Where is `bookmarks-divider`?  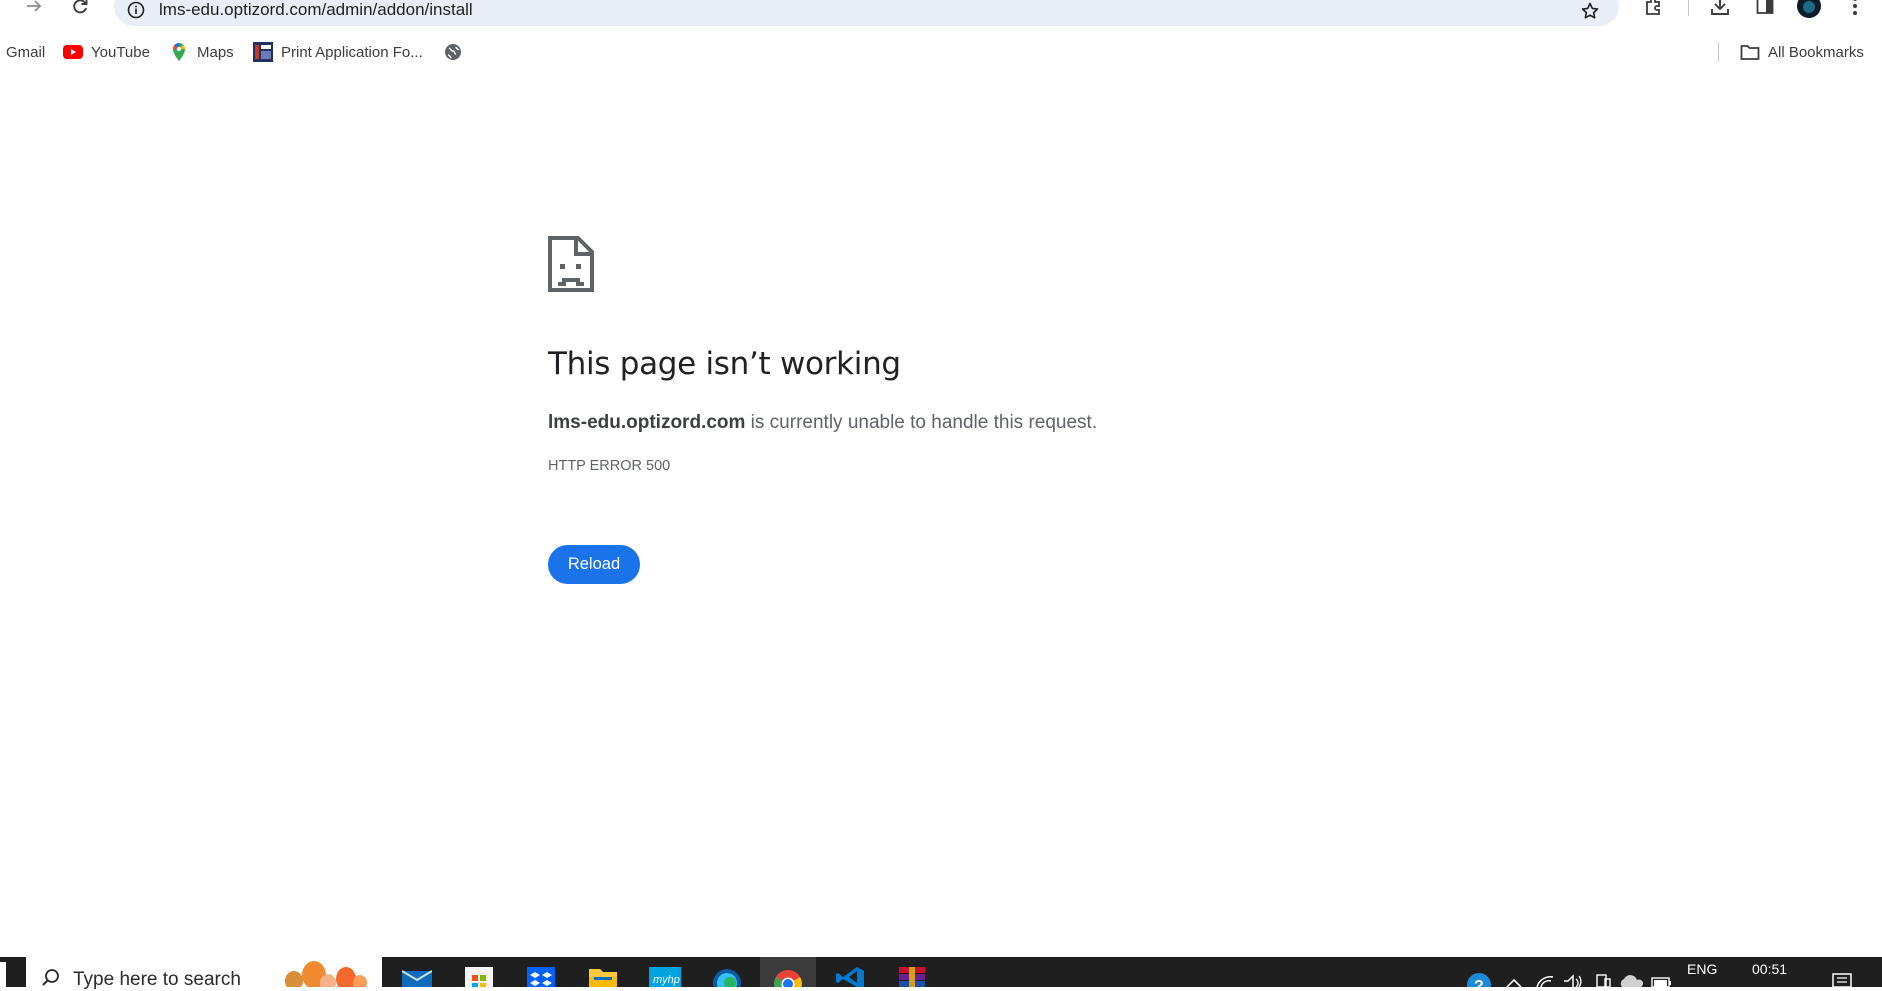
bookmarks-divider is located at coordinates (1718, 52).